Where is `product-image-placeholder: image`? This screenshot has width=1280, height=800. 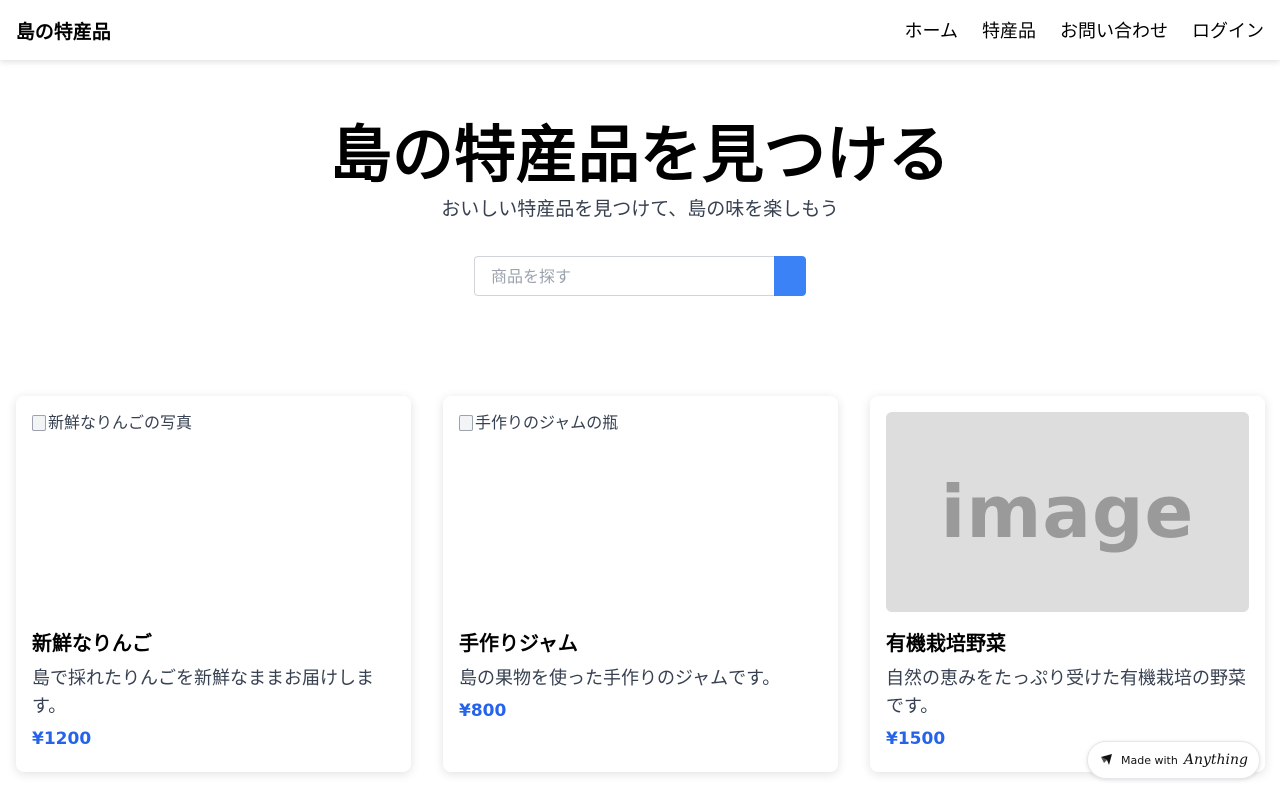 product-image-placeholder: image is located at coordinates (1067, 512).